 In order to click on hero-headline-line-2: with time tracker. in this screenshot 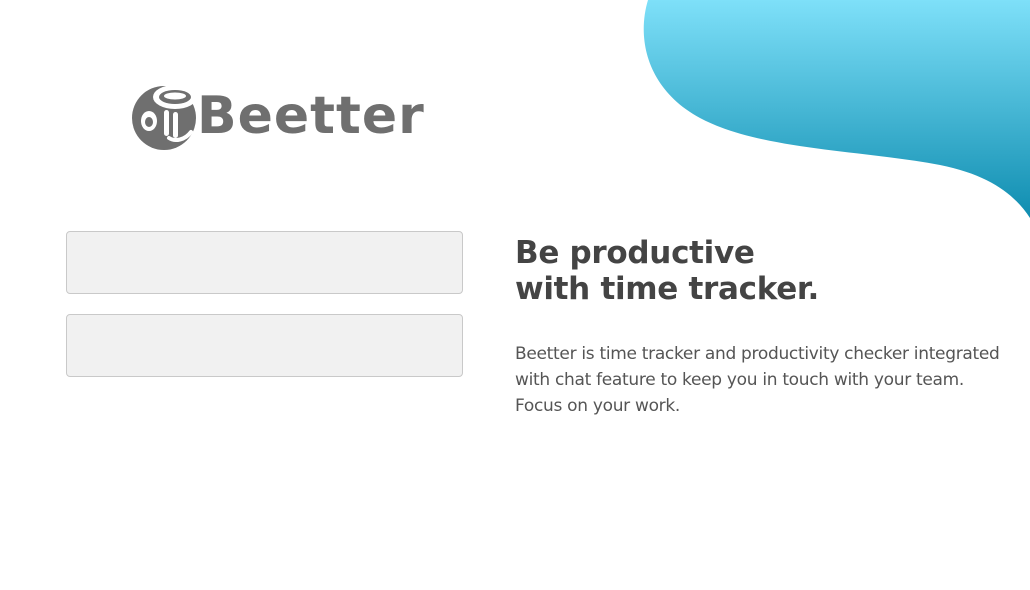, I will do `click(667, 289)`.